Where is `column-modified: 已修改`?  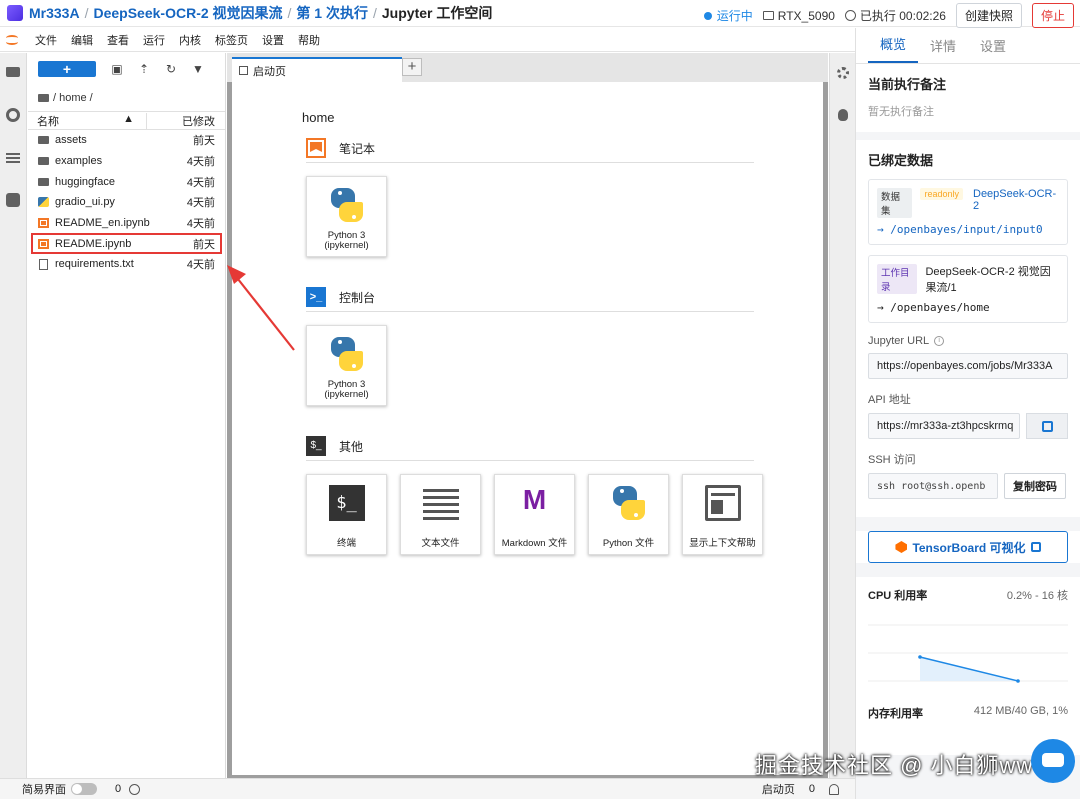
column-modified: 已修改 is located at coordinates (186, 121).